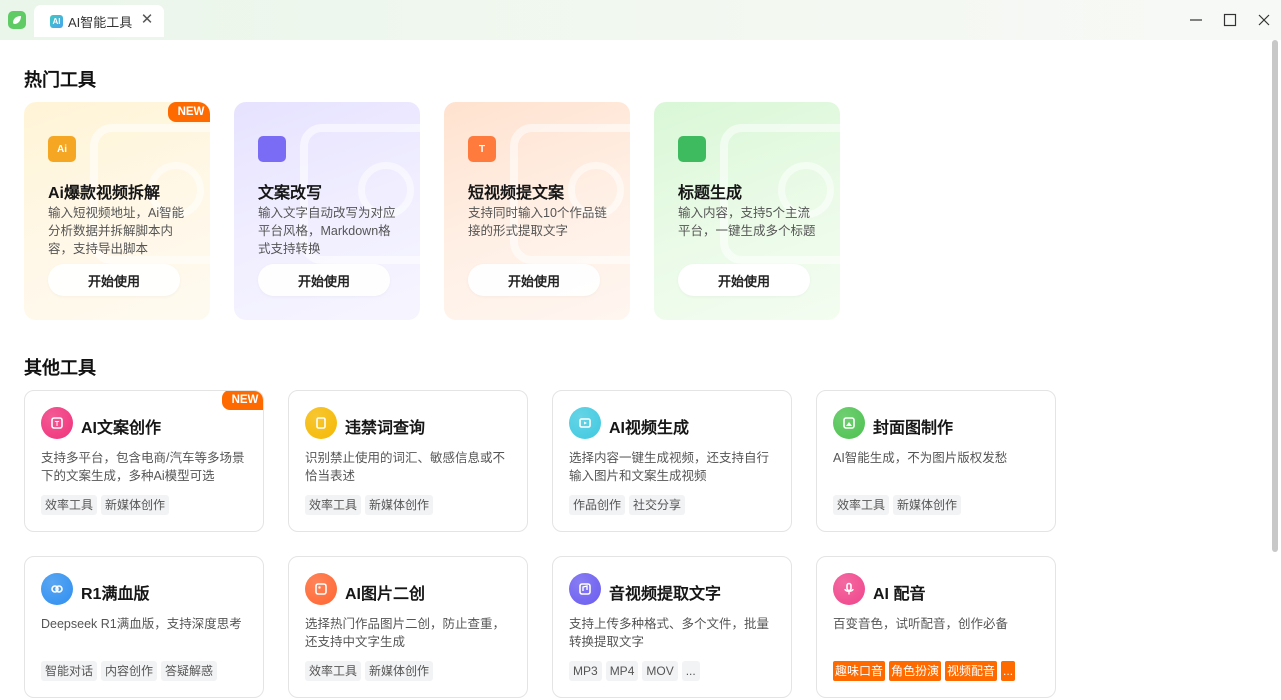 This screenshot has height=700, width=1281. What do you see at coordinates (747, 222) in the screenshot?
I see `hot-card-description: 输入内容，支持5个主流平台，一键生成多个标题` at bounding box center [747, 222].